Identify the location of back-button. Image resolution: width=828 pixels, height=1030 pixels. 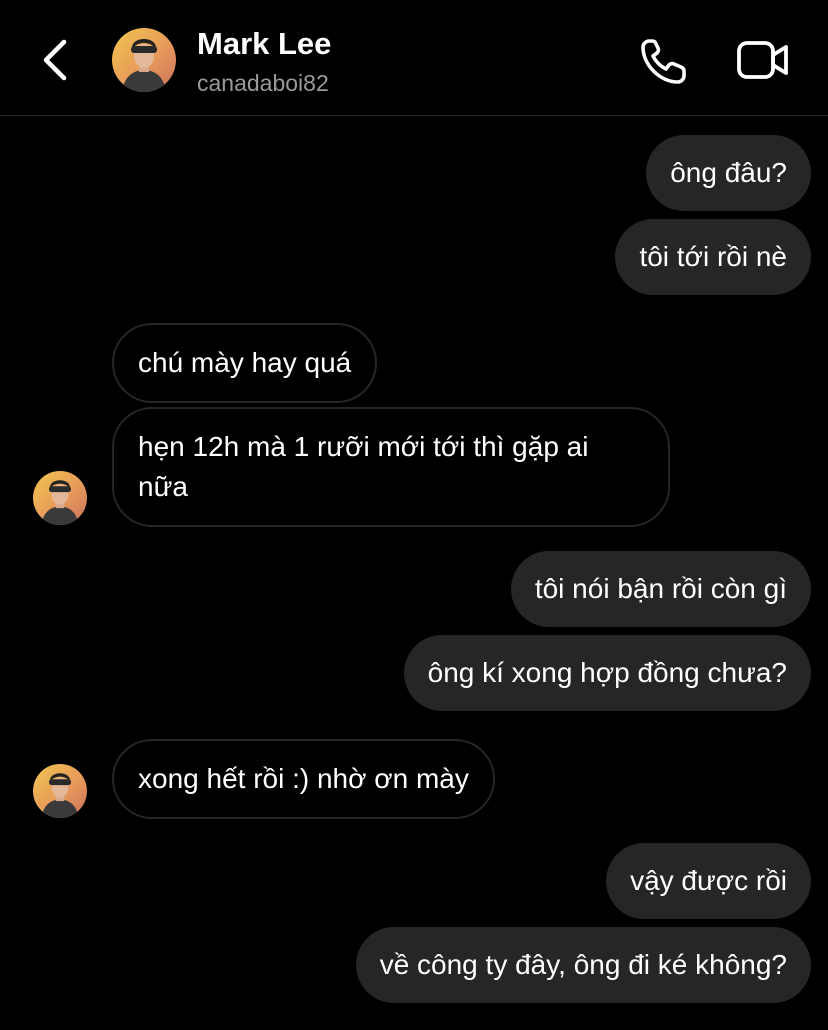
(55, 60).